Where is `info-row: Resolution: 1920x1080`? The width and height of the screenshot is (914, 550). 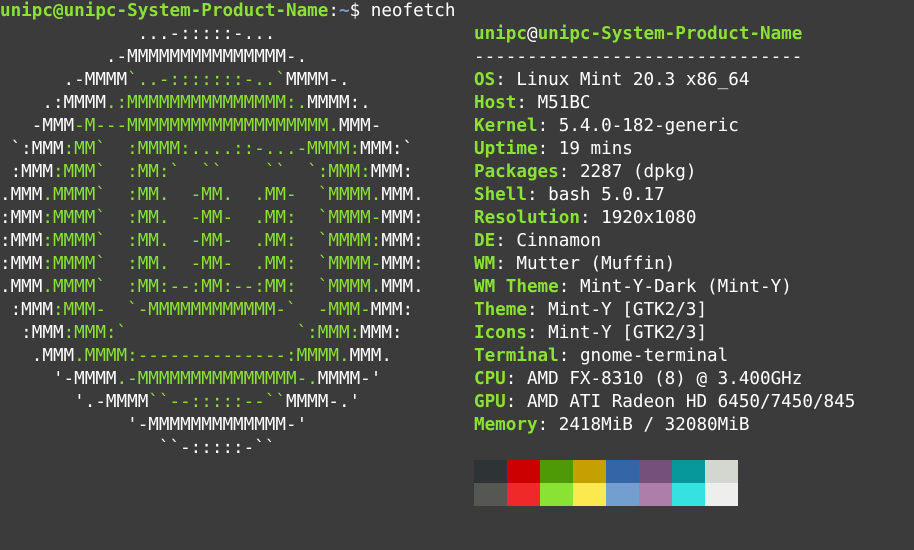
info-row: Resolution: 1920x1080 is located at coordinates (585, 218).